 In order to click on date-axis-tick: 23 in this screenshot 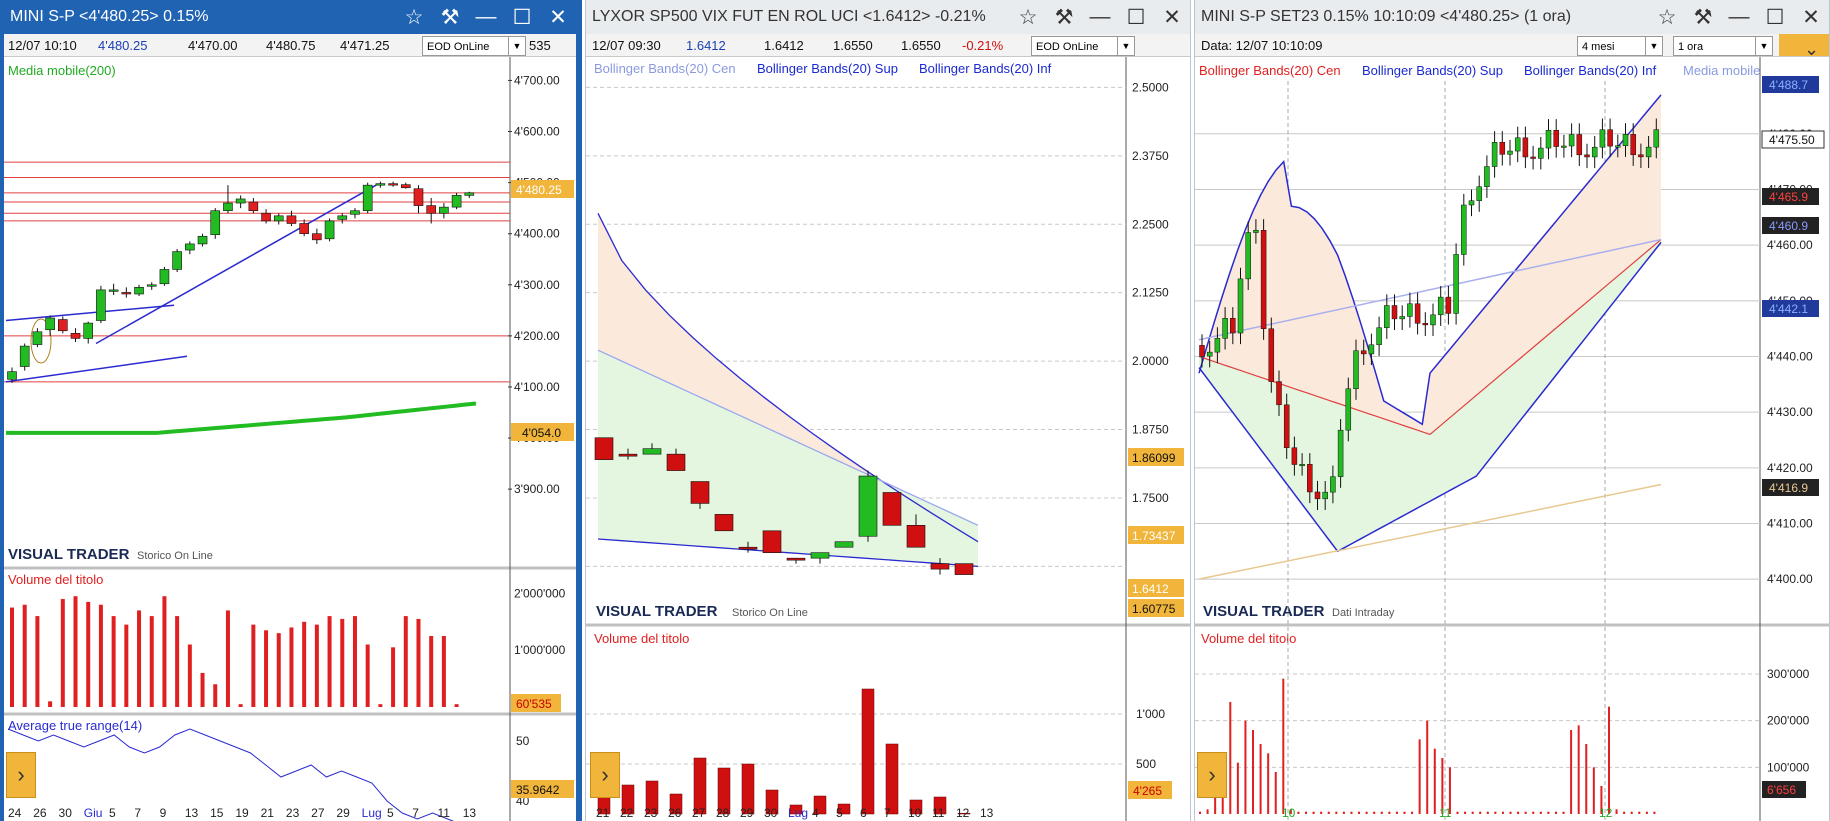, I will do `click(651, 813)`.